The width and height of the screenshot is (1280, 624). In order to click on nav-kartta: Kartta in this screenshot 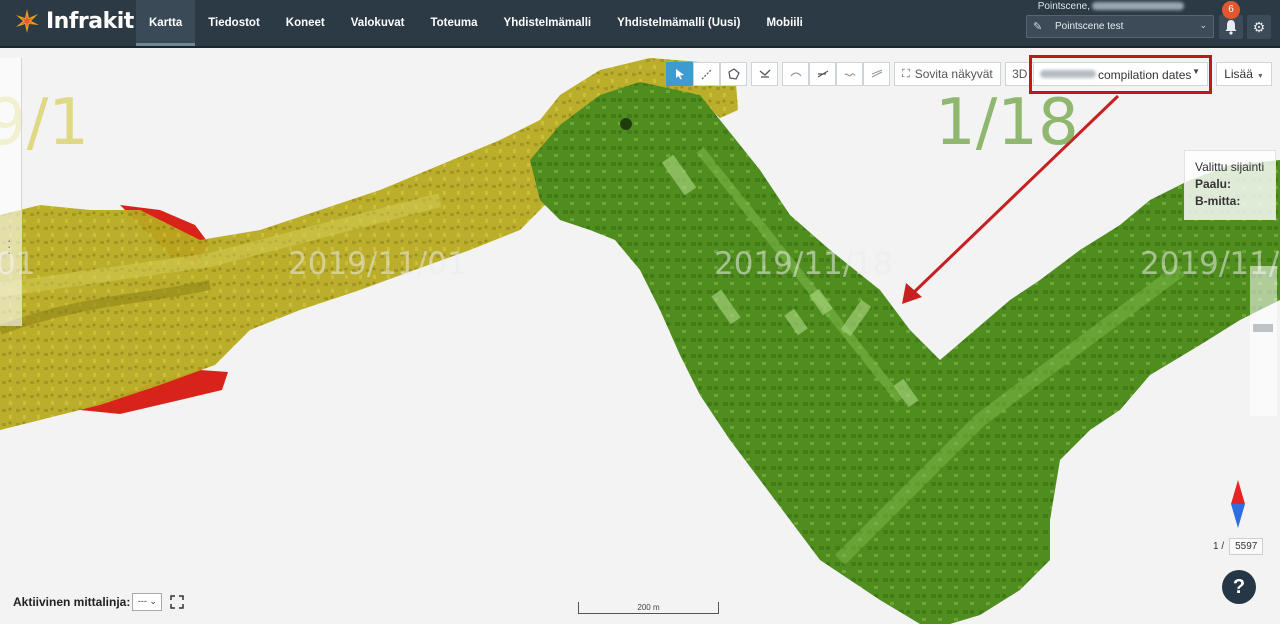, I will do `click(166, 23)`.